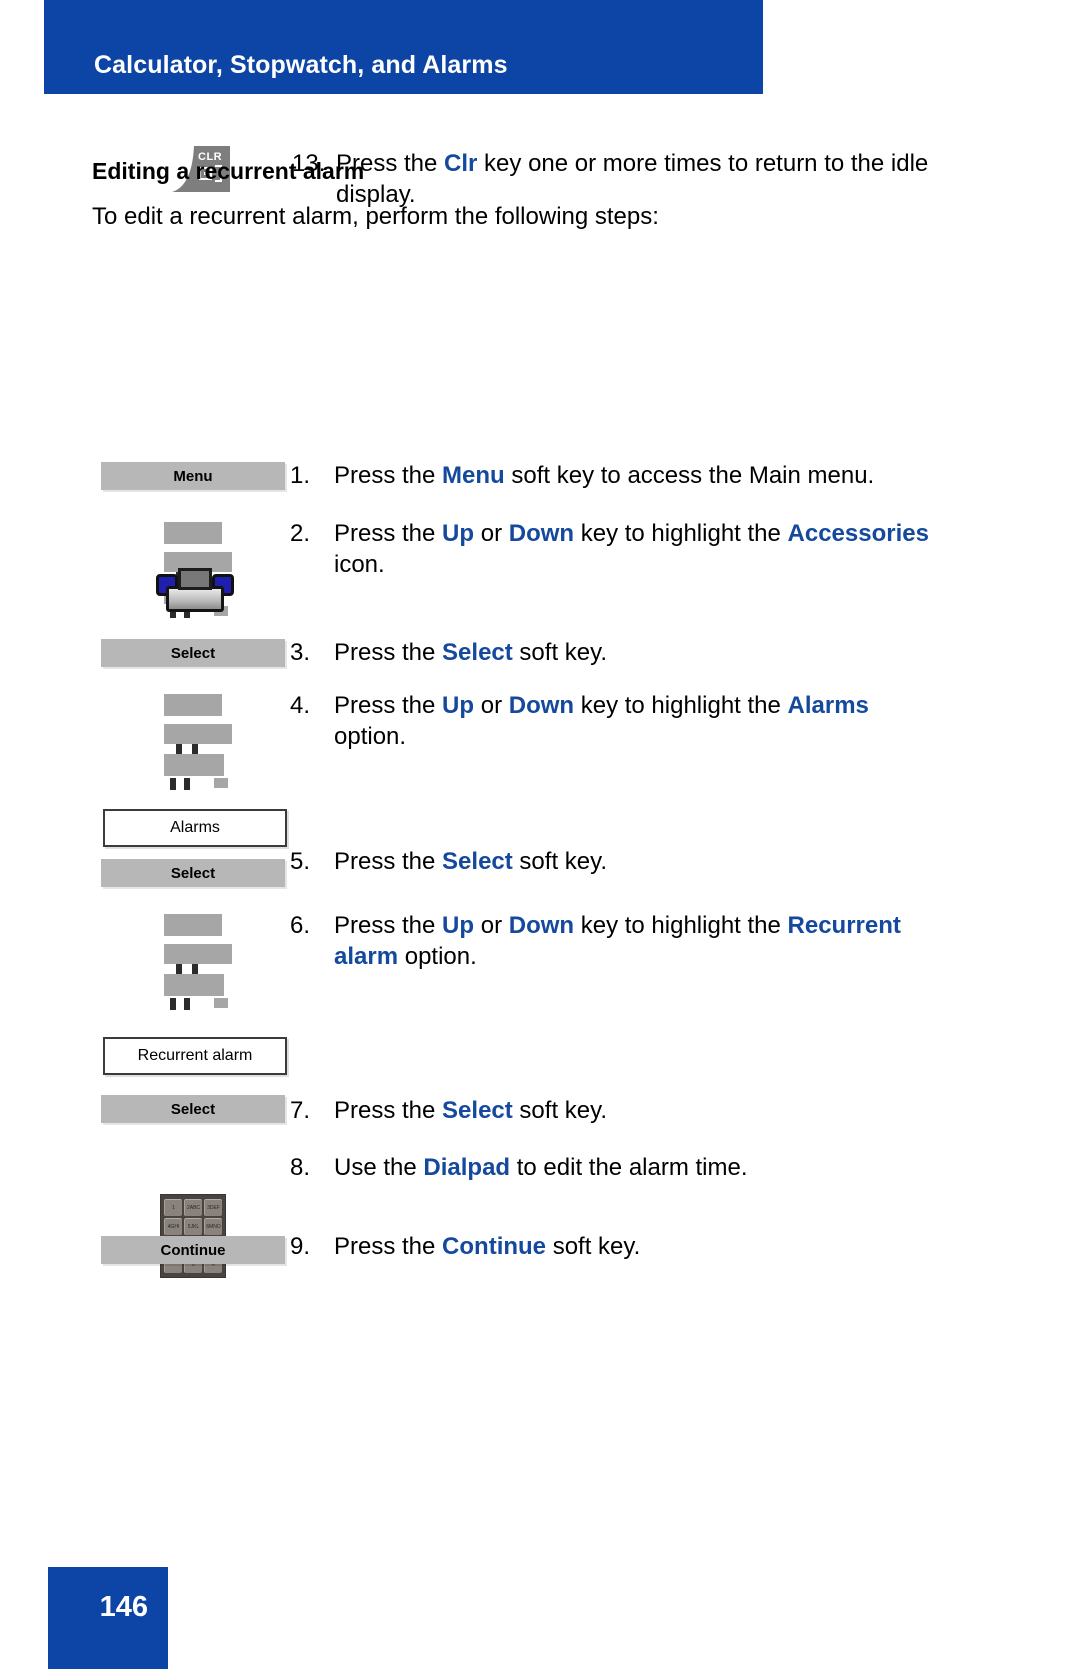 This screenshot has width=1080, height=1669. What do you see at coordinates (473, 475) in the screenshot?
I see `keyword-segment: Menu` at bounding box center [473, 475].